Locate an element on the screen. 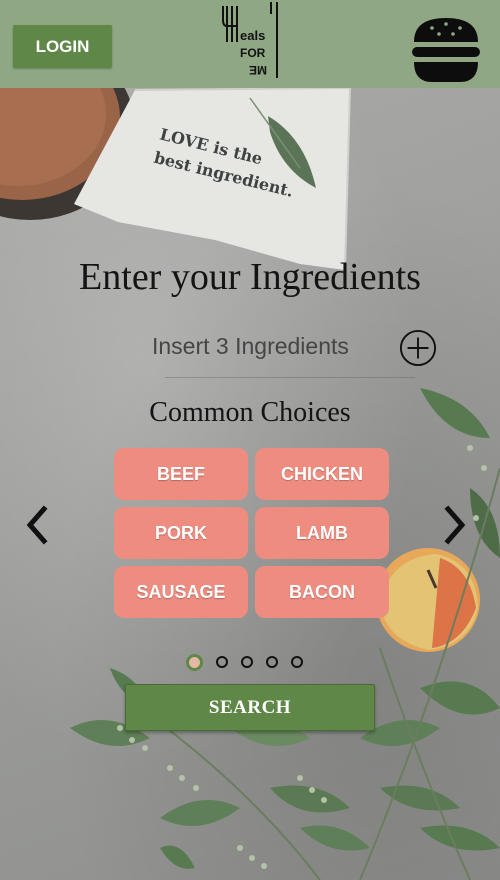 This screenshot has width=500, height=880. common-choices-grid: BEEF CHICKEN PORK LAMB SAUSAGE BACON is located at coordinates (252, 533).